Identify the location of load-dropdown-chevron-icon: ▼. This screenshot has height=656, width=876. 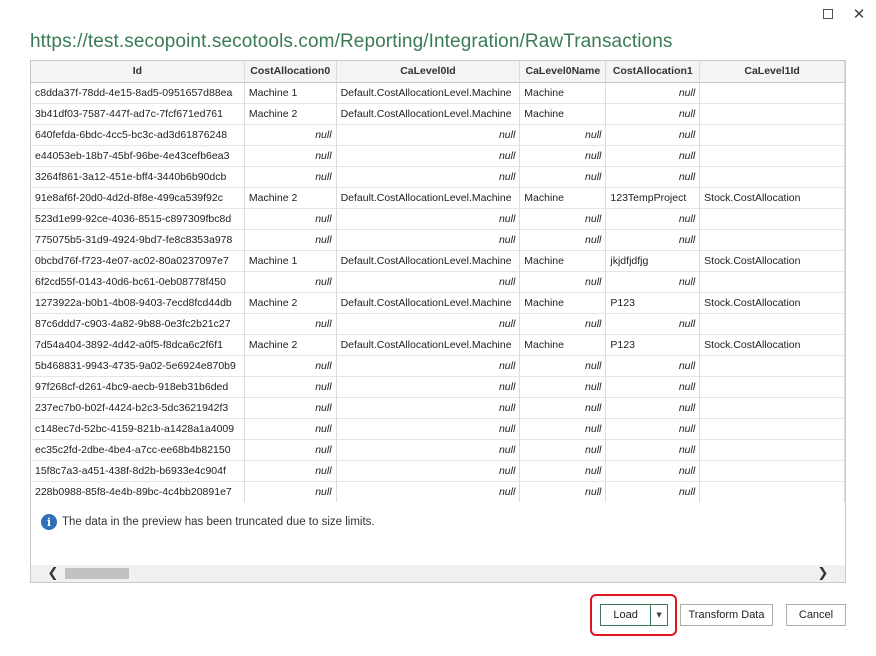
(658, 615).